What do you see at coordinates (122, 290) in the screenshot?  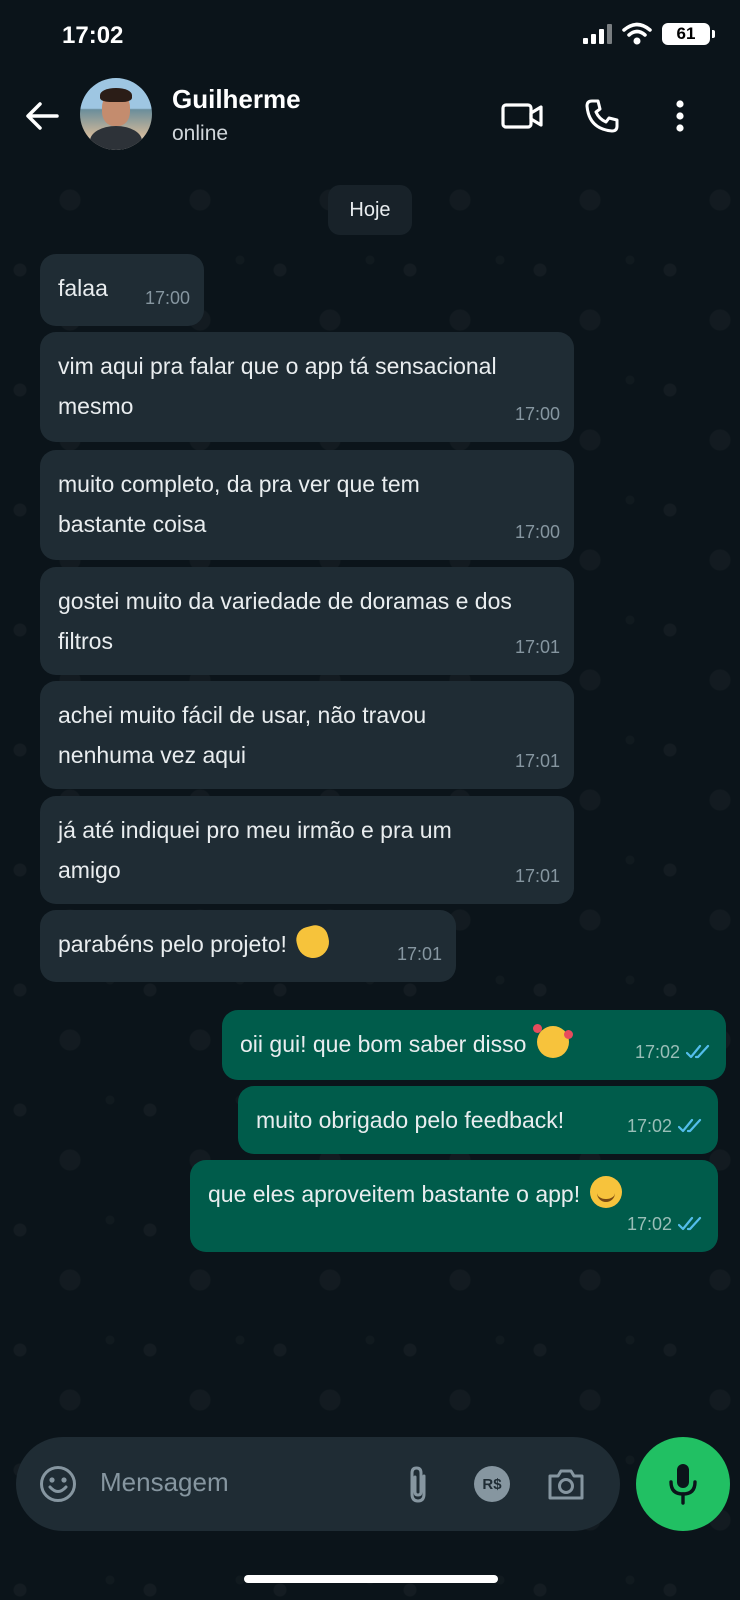 I see `message-bubble-incoming: falaa 17:00` at bounding box center [122, 290].